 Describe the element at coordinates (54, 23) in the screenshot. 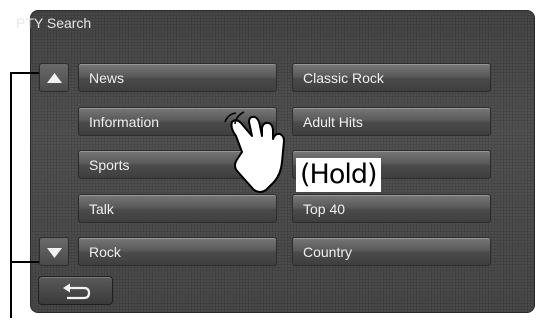

I see `page-title: PTY Search` at that location.